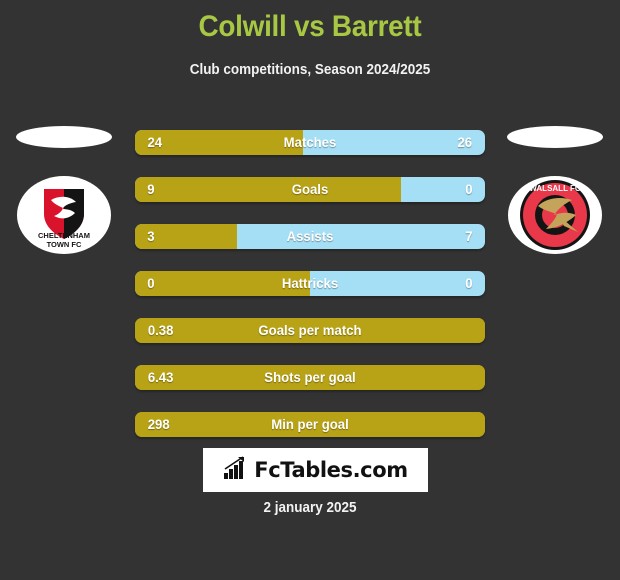 This screenshot has width=620, height=580. I want to click on stat-row-hattricks: 0 Hattricks 0, so click(310, 283).